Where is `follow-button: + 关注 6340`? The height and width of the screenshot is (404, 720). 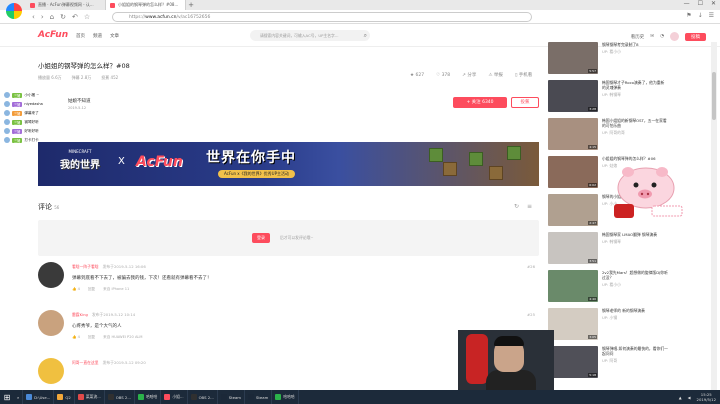
follow-button: + 关注 6340 is located at coordinates (480, 102).